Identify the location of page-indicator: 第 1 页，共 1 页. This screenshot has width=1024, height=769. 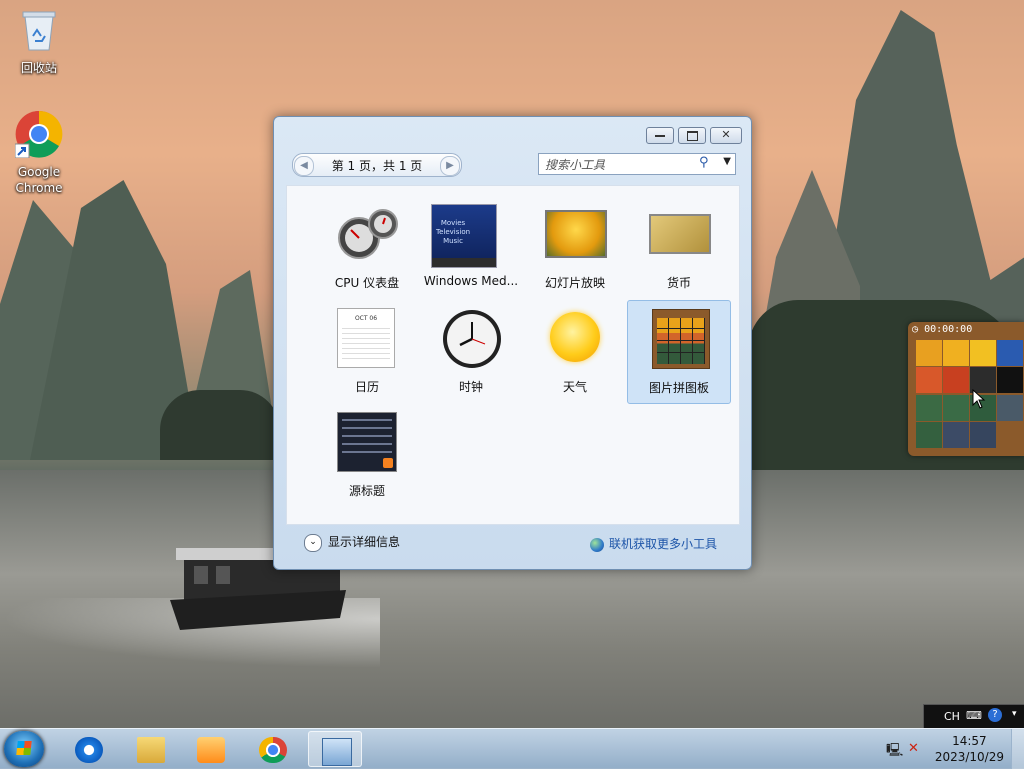
(377, 166).